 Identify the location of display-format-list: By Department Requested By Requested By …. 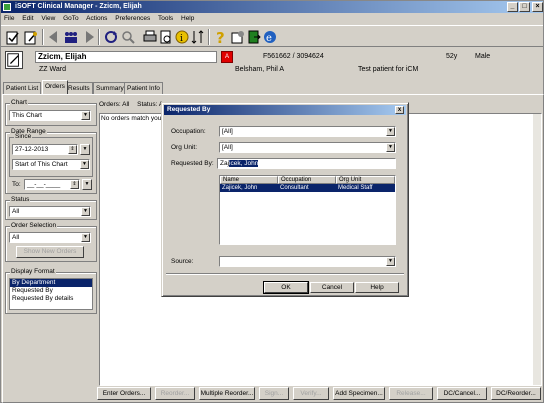
(51, 294).